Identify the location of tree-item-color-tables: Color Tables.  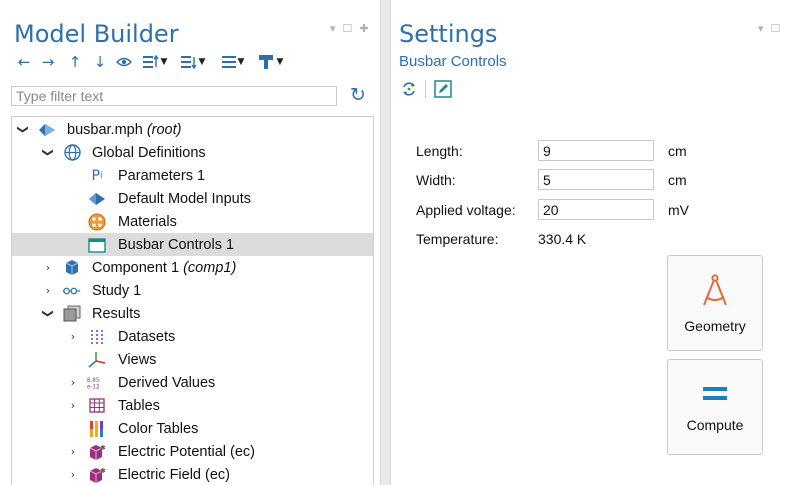
(192, 428).